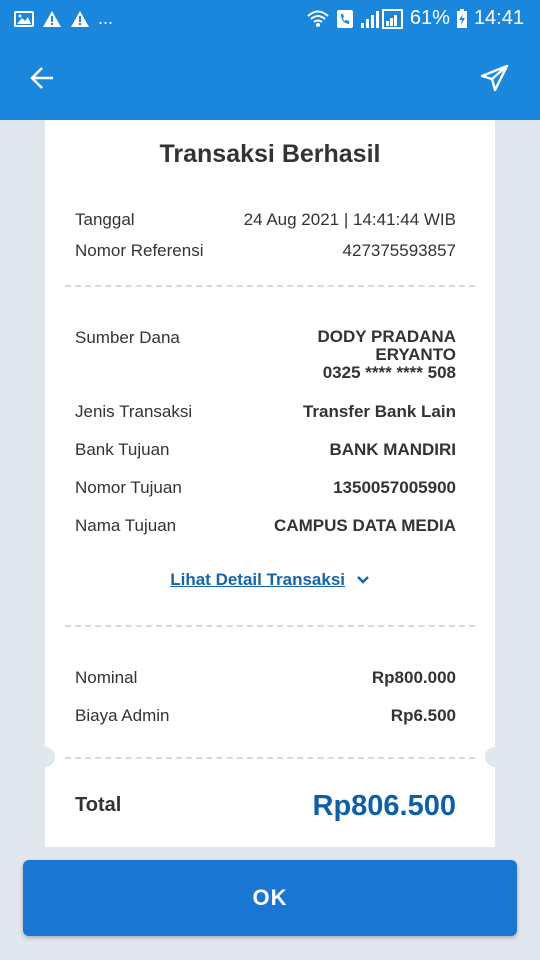 This screenshot has width=540, height=960. I want to click on chevron-down-icon, so click(362, 580).